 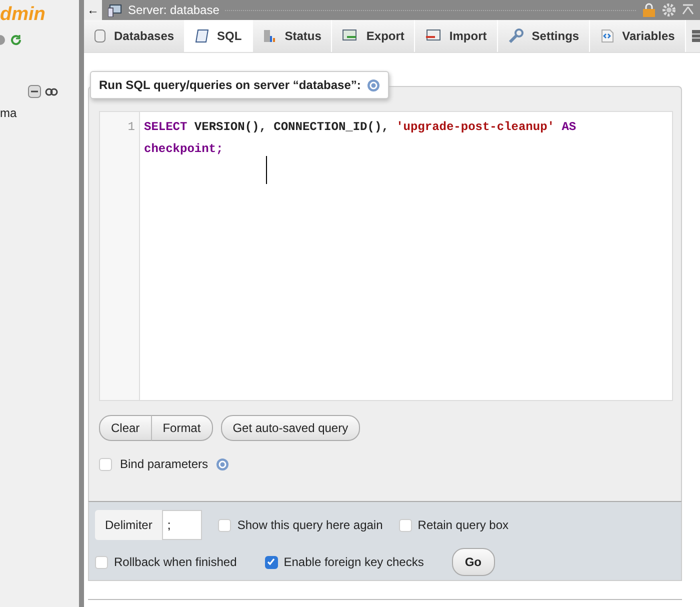 I want to click on tab: Status, so click(x=292, y=36).